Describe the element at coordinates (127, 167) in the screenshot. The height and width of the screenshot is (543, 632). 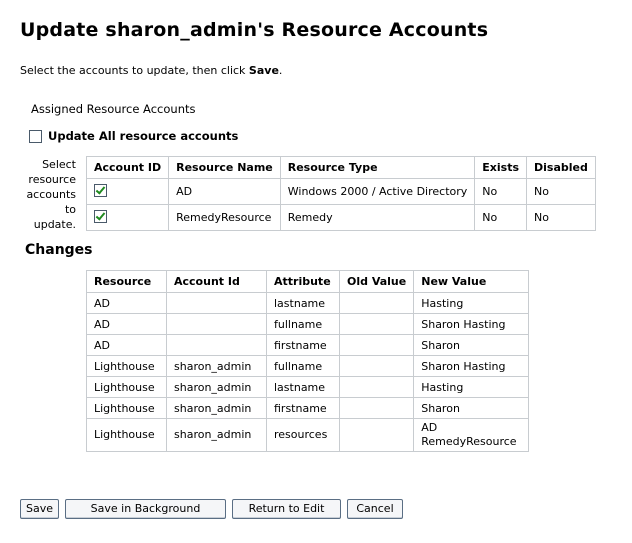
I see `column-header-account-id: Account ID` at that location.